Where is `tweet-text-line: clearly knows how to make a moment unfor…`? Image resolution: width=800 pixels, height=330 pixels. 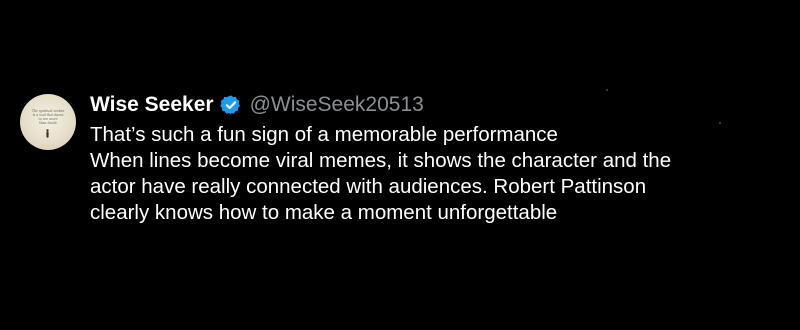 tweet-text-line: clearly knows how to make a moment unfor… is located at coordinates (324, 212).